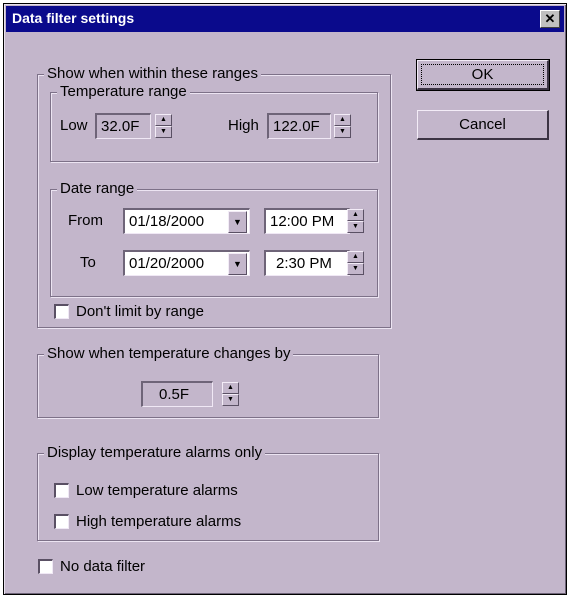 This screenshot has height=599, width=570. What do you see at coordinates (140, 311) in the screenshot?
I see `dont-limit-label: Don't limit by range` at bounding box center [140, 311].